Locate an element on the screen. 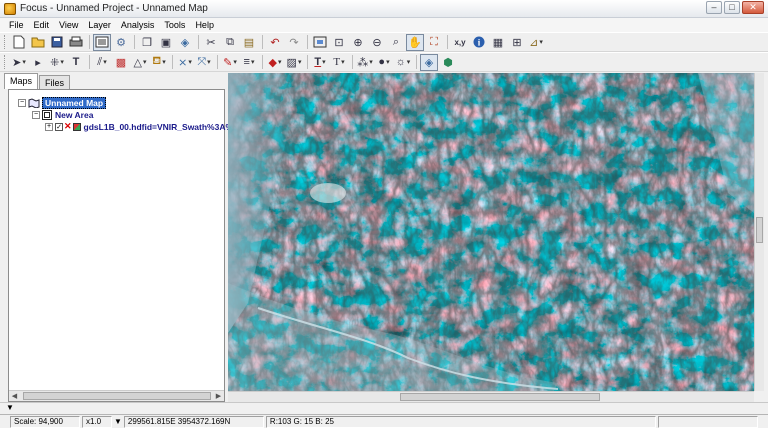 The width and height of the screenshot is (768, 428). zoom-roam-button: ⌕ is located at coordinates (396, 42).